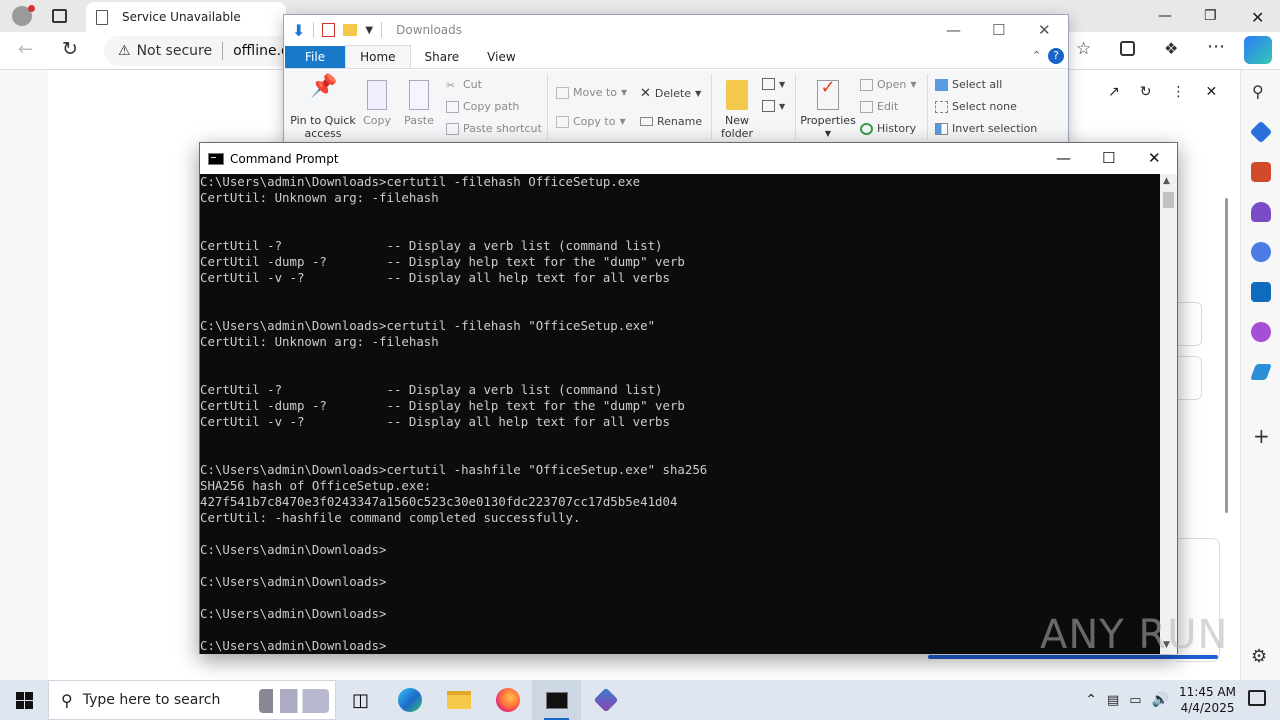 The image size is (1280, 720). I want to click on easy-access-icon: ▼, so click(773, 106).